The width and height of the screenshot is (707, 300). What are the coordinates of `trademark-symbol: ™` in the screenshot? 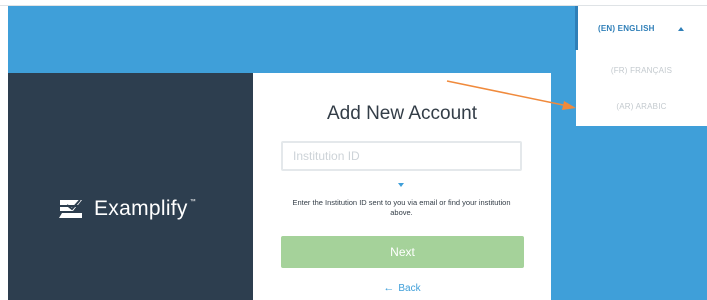 It's located at (192, 202).